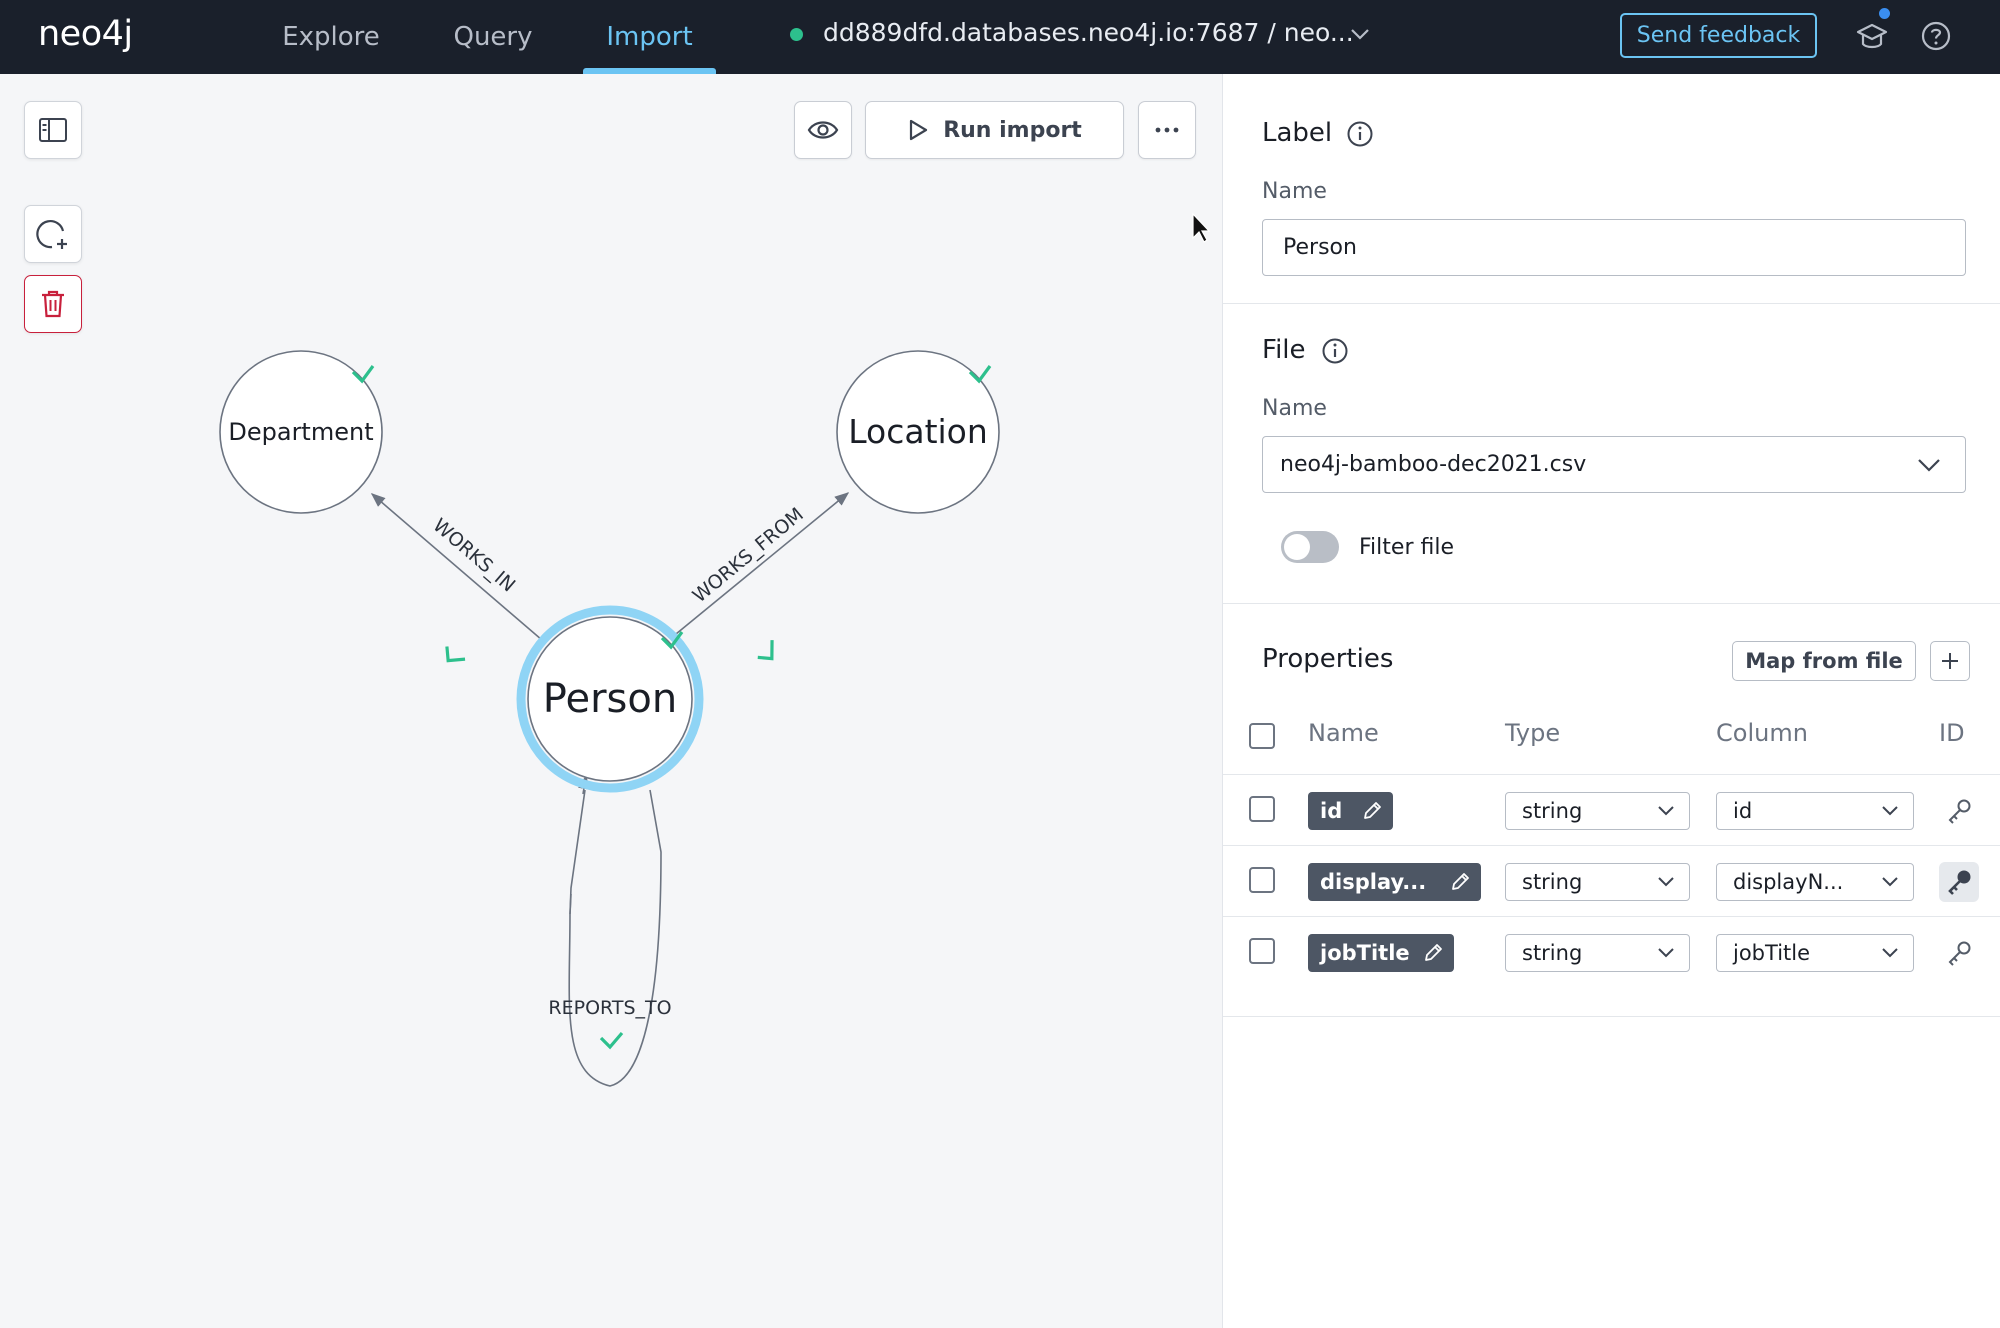  I want to click on node-label: Person, so click(610, 699).